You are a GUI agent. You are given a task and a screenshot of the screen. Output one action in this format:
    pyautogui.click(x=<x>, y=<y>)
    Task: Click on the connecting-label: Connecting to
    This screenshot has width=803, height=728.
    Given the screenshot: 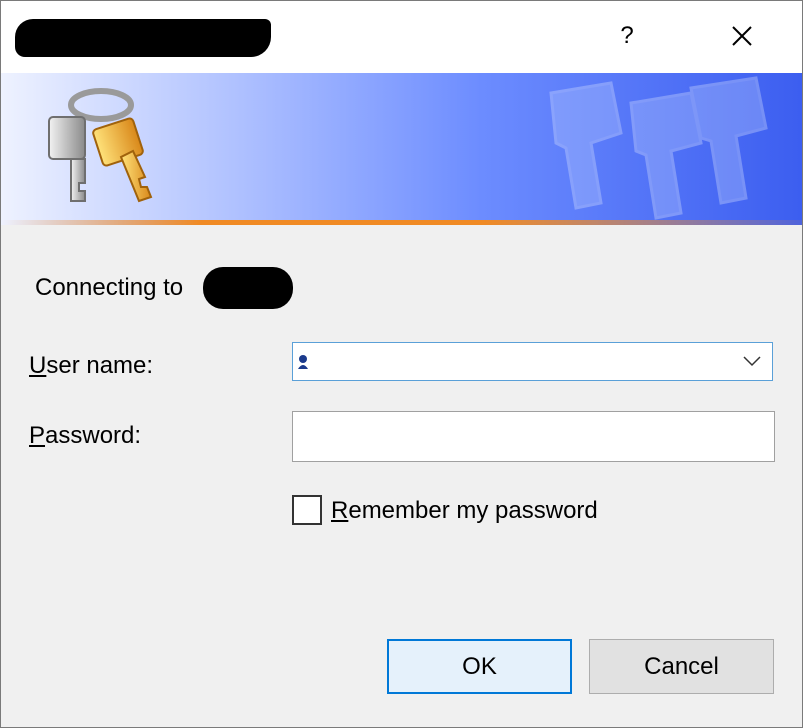 What is the action you would take?
    pyautogui.click(x=109, y=287)
    